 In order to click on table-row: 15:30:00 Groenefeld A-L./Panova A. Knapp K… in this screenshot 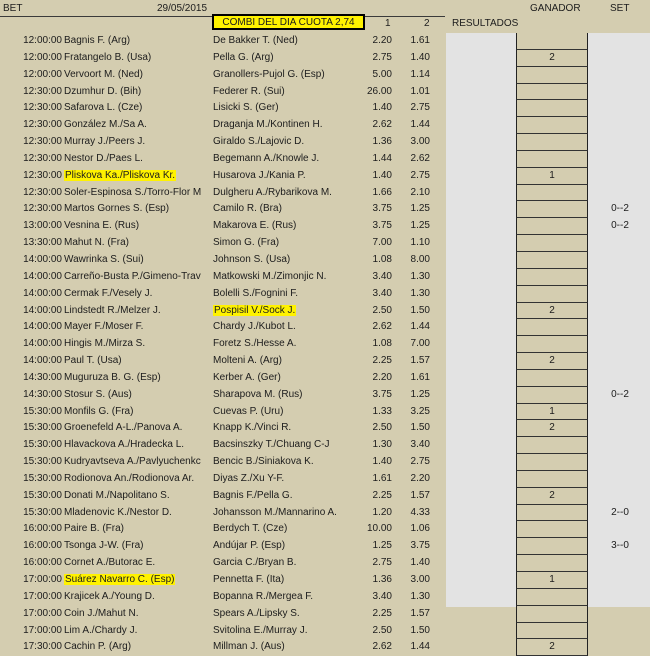, I will do `click(325, 429)`.